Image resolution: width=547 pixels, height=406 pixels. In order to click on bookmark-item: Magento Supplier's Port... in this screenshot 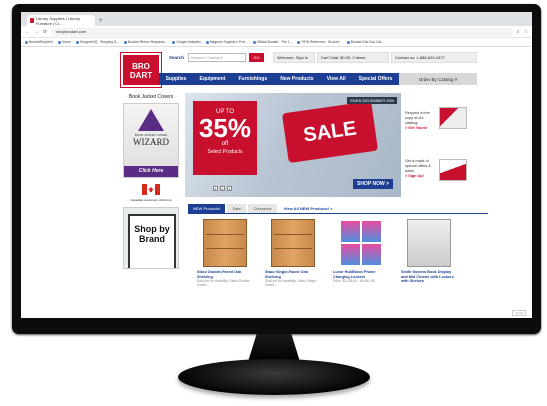, I will do `click(227, 42)`.